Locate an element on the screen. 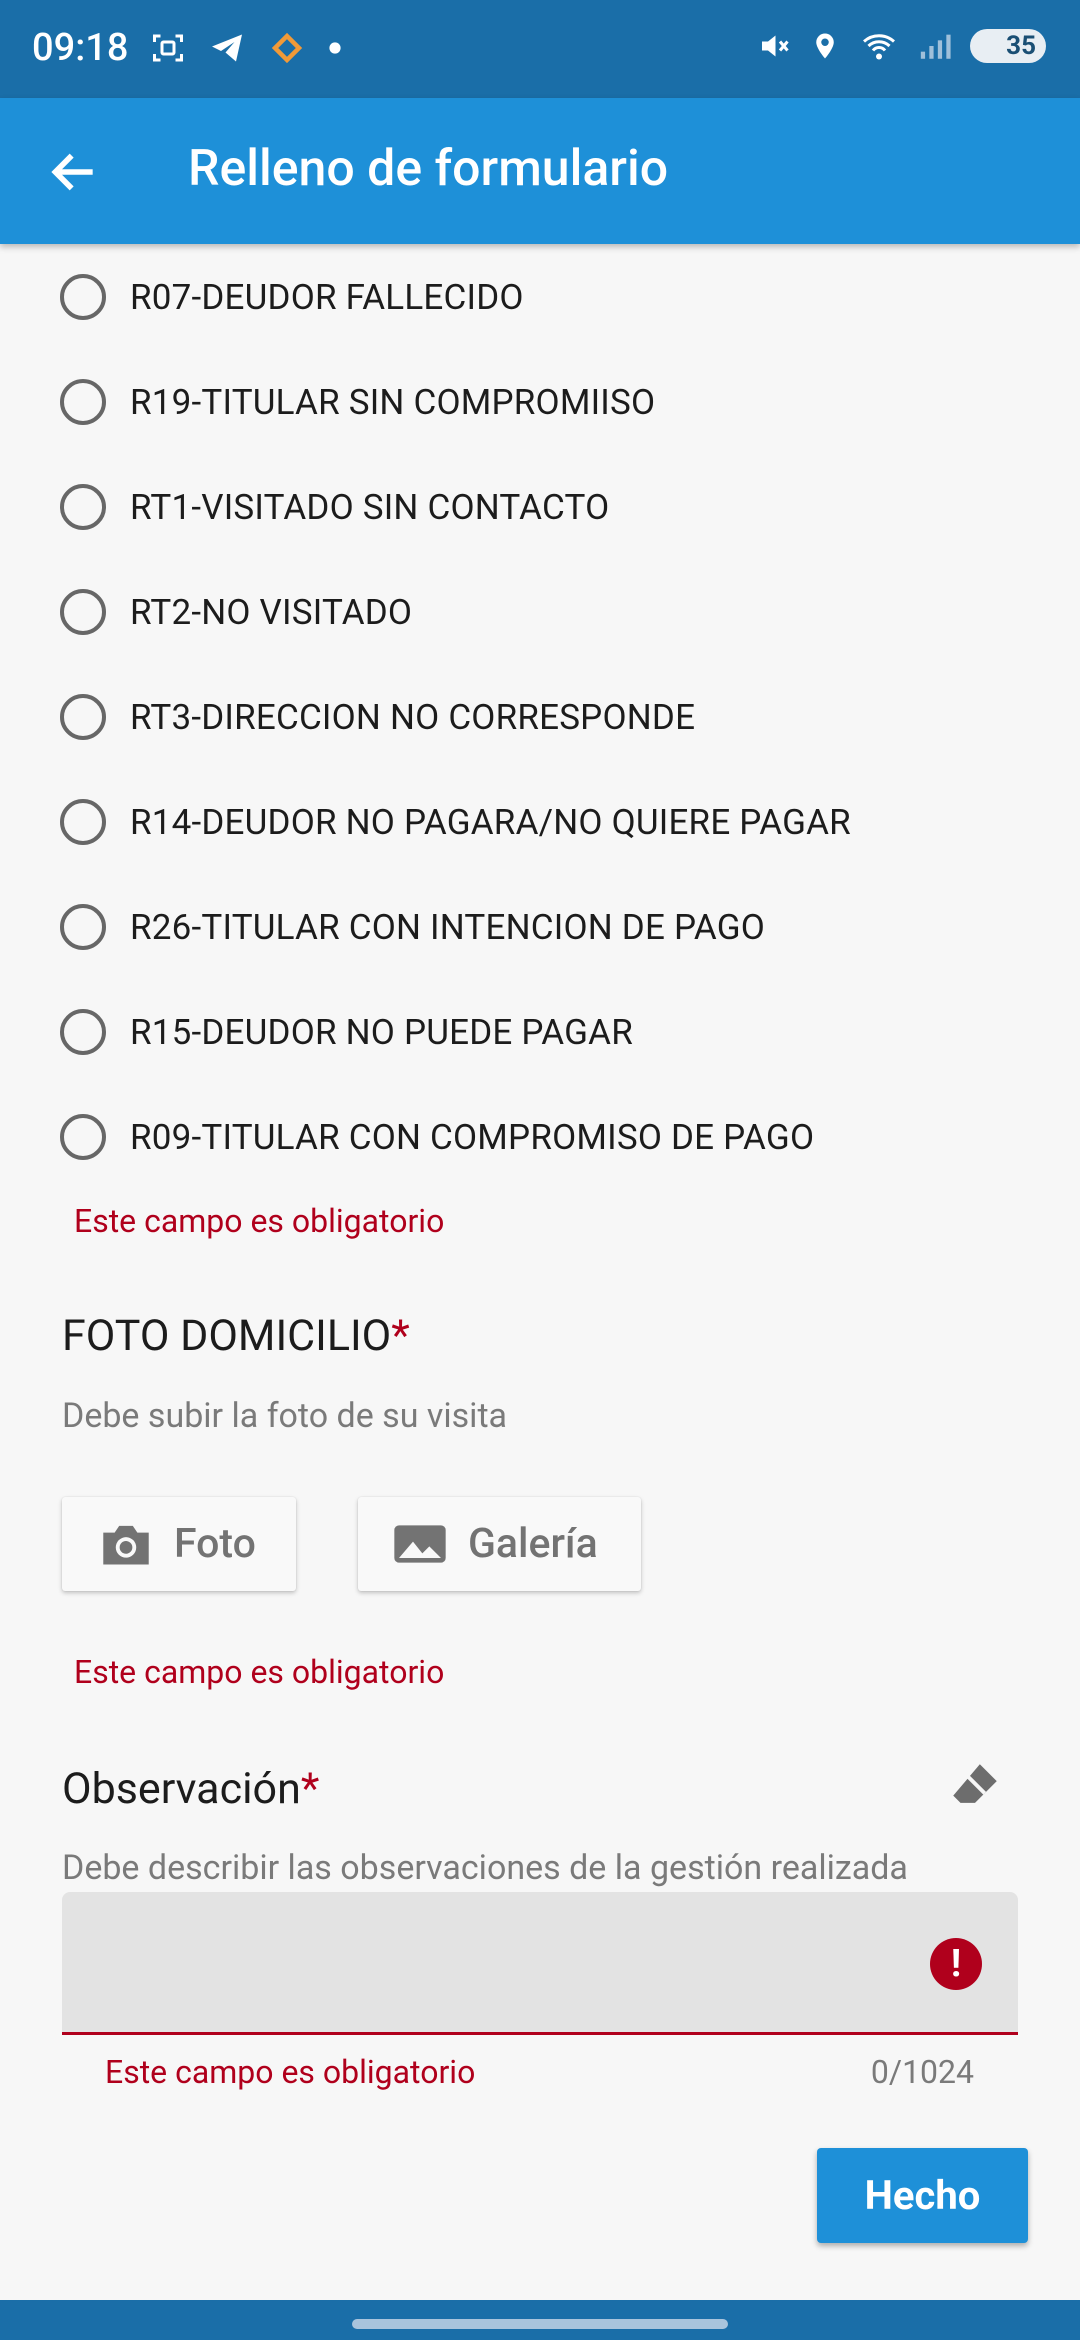 The height and width of the screenshot is (2340, 1080). mute-icon is located at coordinates (775, 46).